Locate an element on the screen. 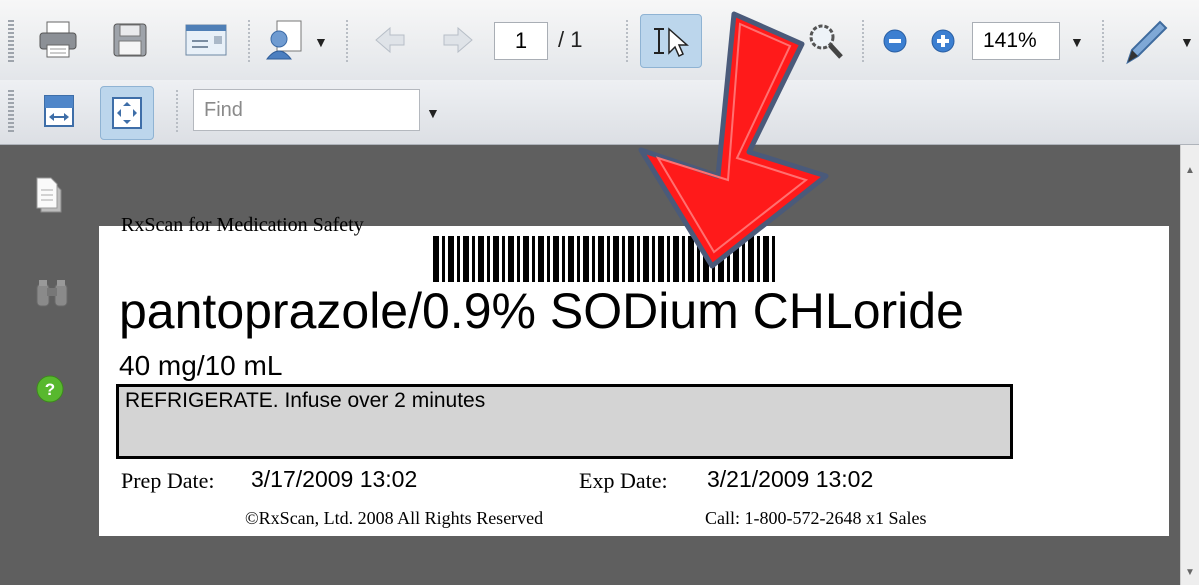 The width and height of the screenshot is (1199, 585). contact-phone: Call: 1-800-572-2648 x1 Sales is located at coordinates (816, 518).